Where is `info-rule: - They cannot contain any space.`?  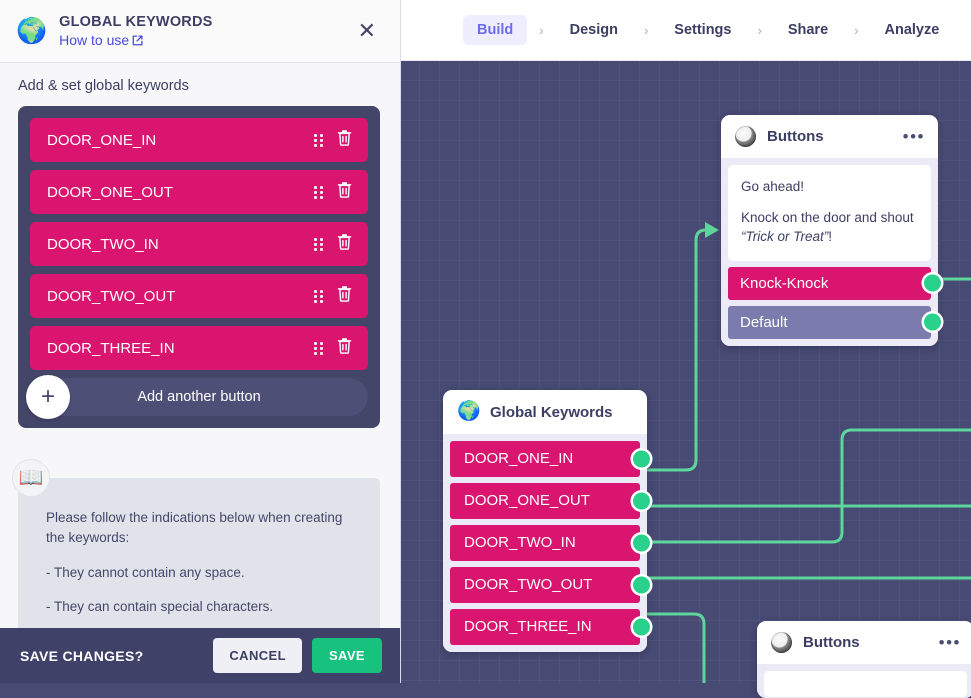
info-rule: - They cannot contain any space. is located at coordinates (145, 572).